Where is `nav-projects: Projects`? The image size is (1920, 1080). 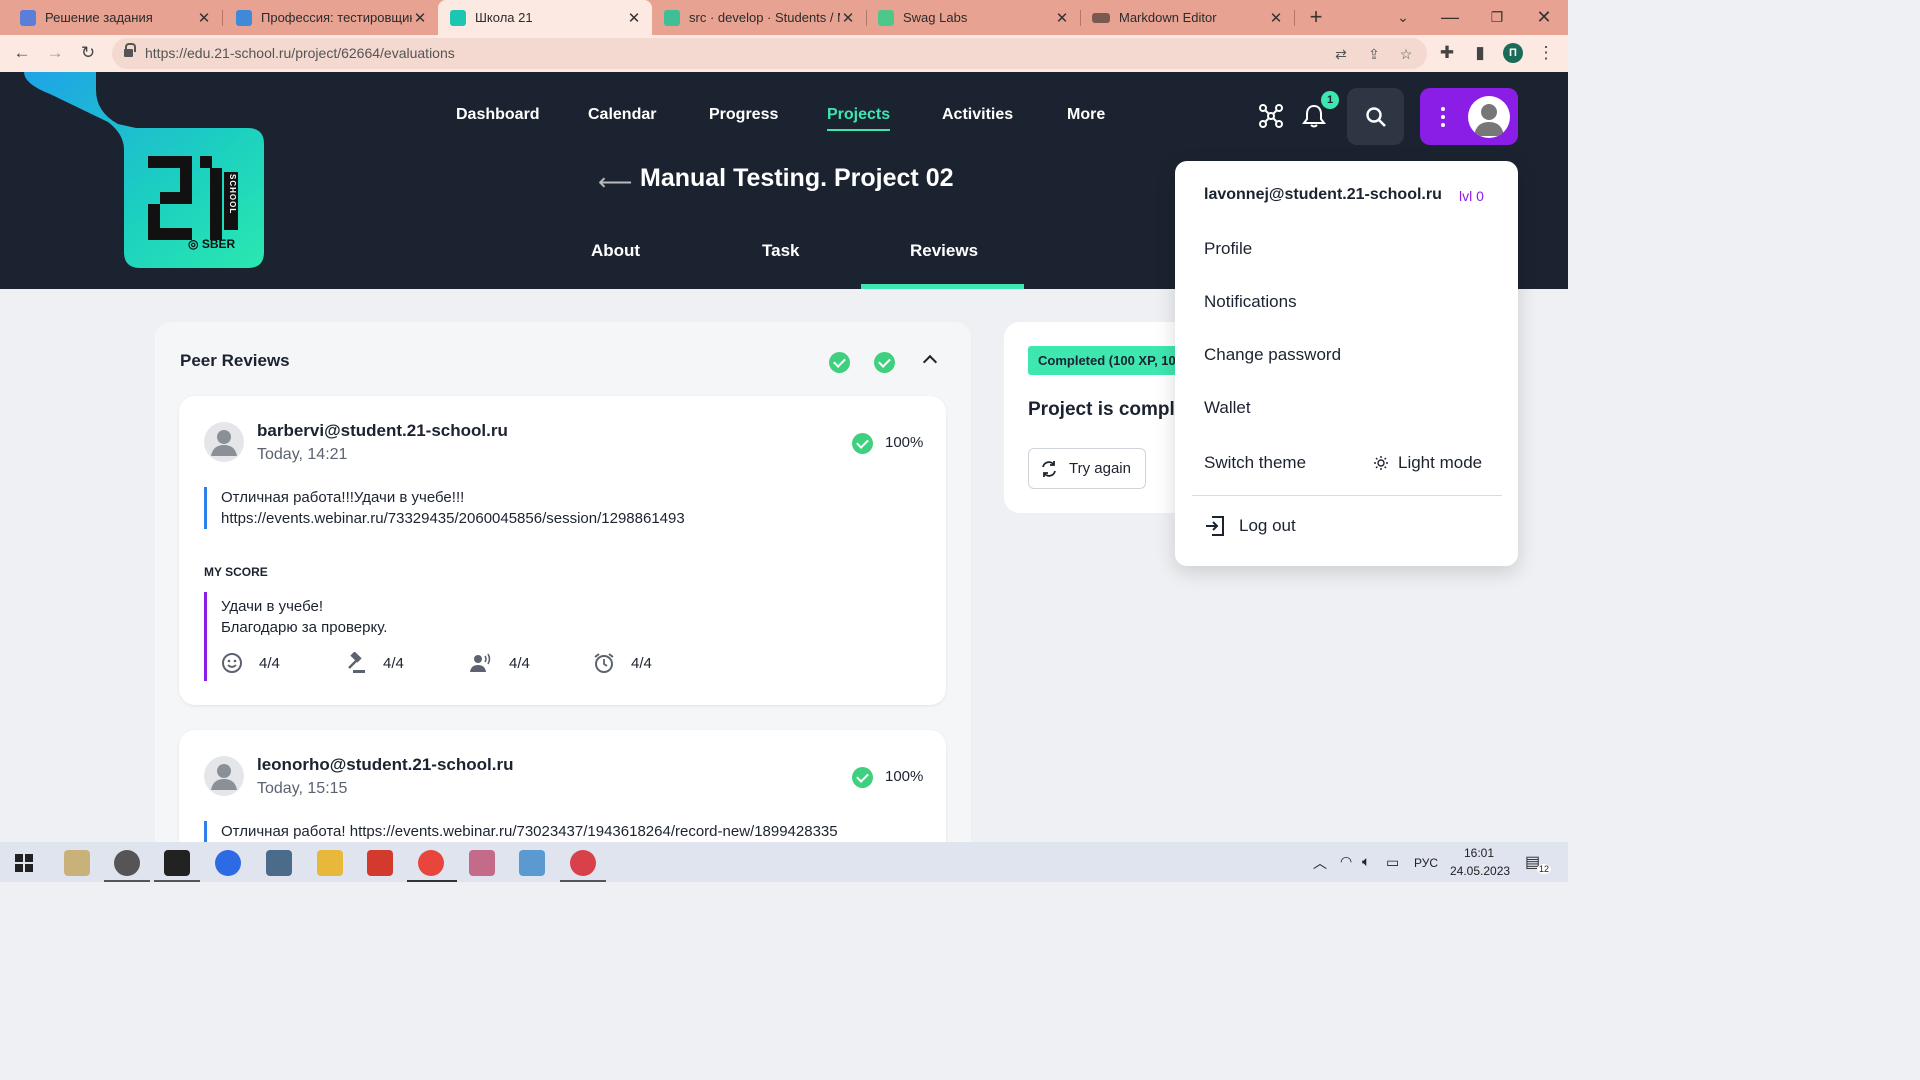 nav-projects: Projects is located at coordinates (859, 118).